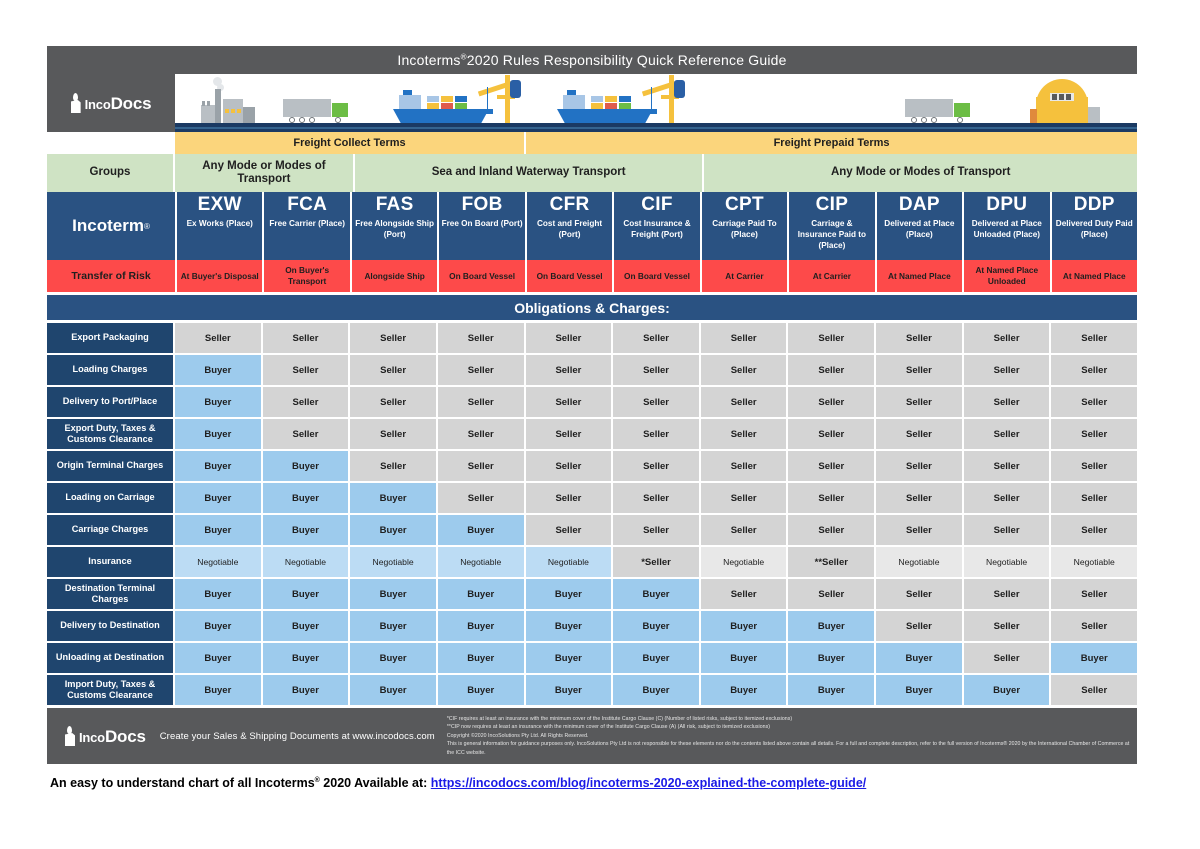 Image resolution: width=1200 pixels, height=849 pixels. What do you see at coordinates (1094, 658) in the screenshot?
I see `cell-ddp: Buyer` at bounding box center [1094, 658].